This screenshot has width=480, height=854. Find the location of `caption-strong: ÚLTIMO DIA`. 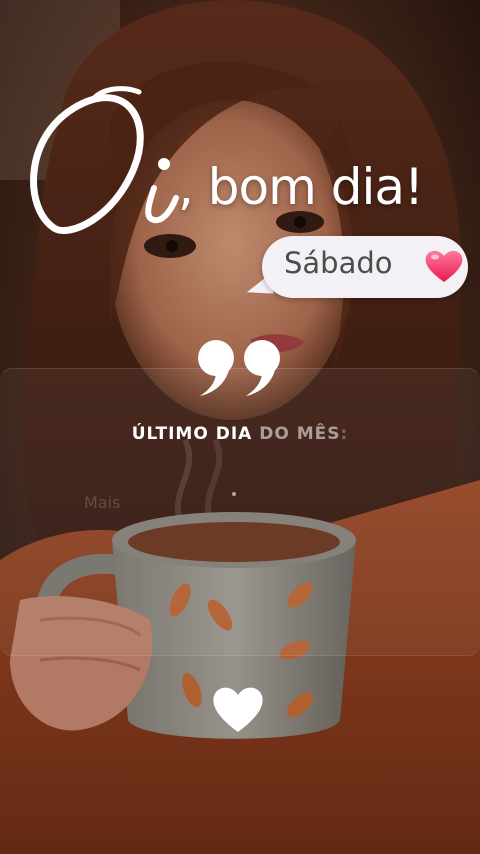

caption-strong: ÚLTIMO DIA is located at coordinates (192, 434).